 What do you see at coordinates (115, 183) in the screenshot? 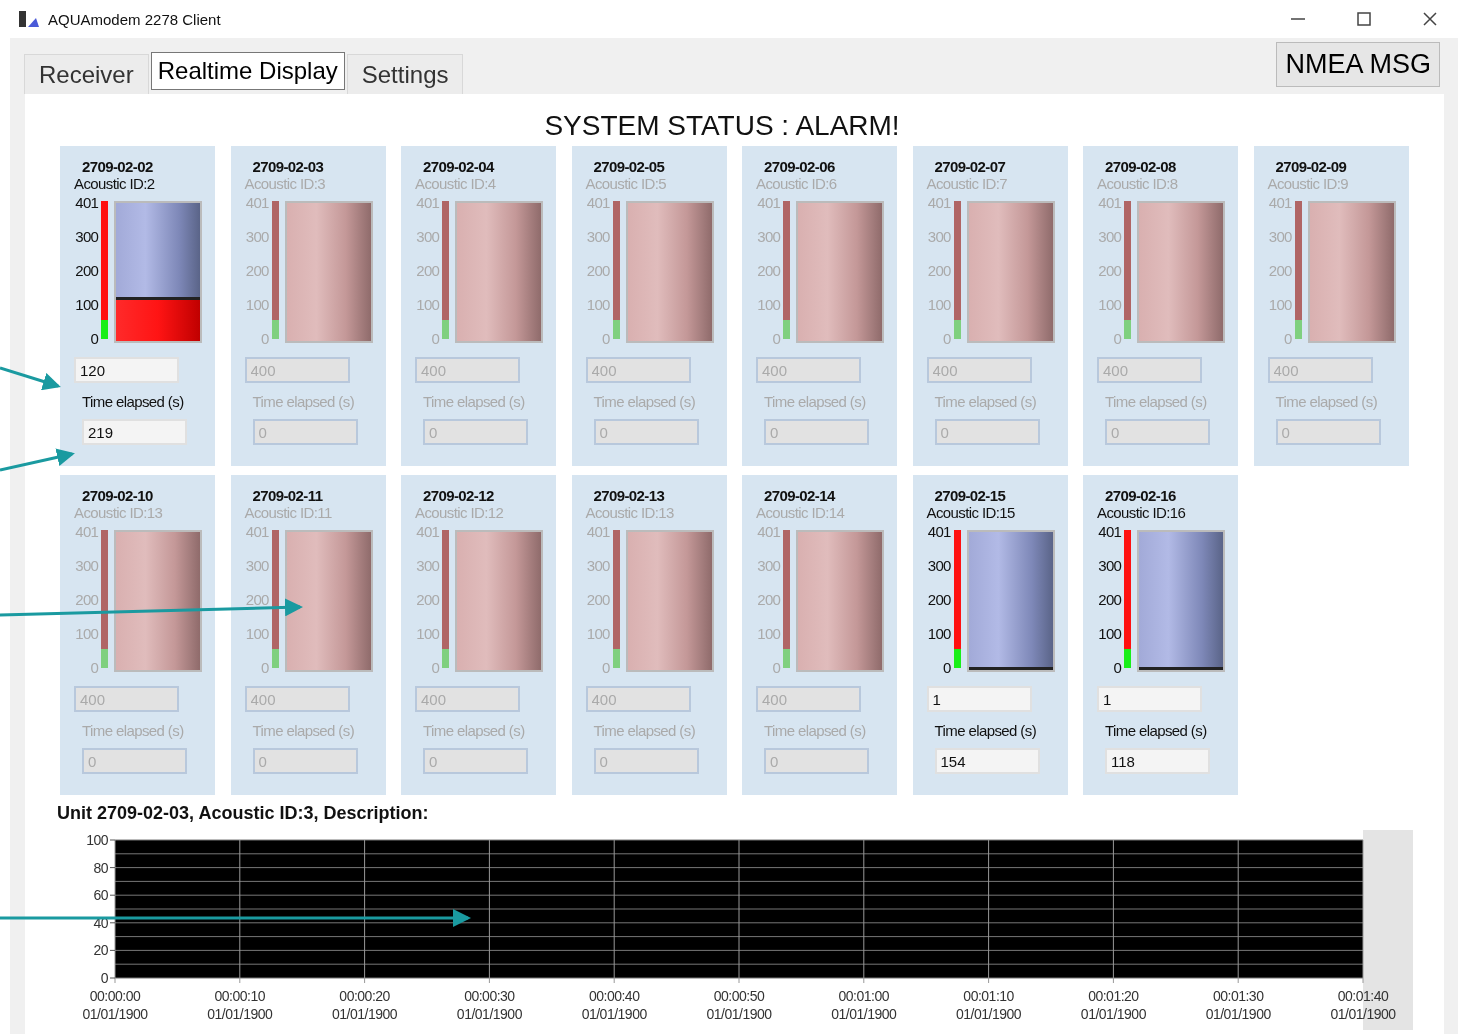
I see `acoustic-id: Acoustic ID:2` at bounding box center [115, 183].